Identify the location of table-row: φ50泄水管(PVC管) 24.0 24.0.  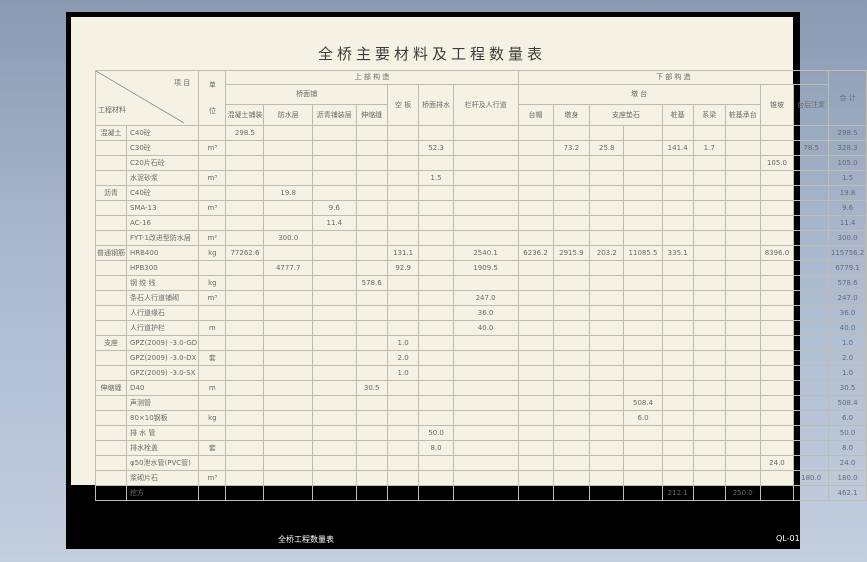
(481, 463).